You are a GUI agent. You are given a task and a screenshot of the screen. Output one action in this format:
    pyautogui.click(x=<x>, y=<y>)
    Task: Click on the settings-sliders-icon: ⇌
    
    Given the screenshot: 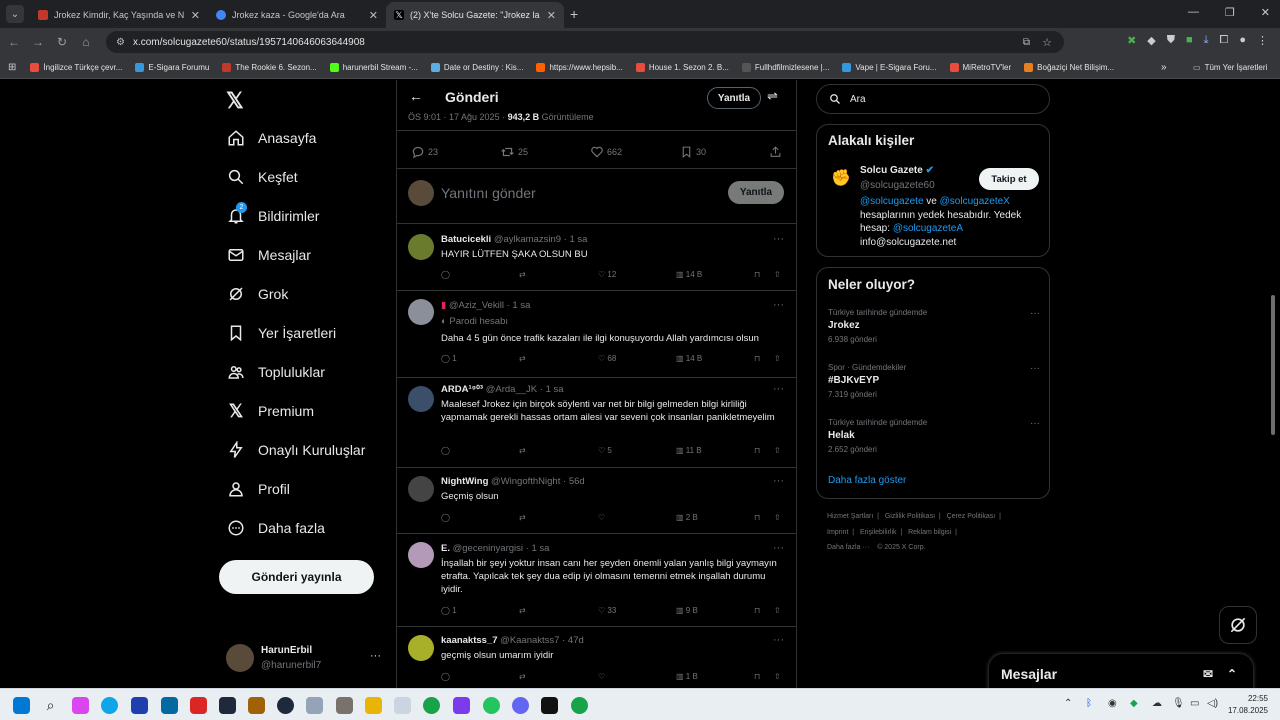 What is the action you would take?
    pyautogui.click(x=772, y=96)
    